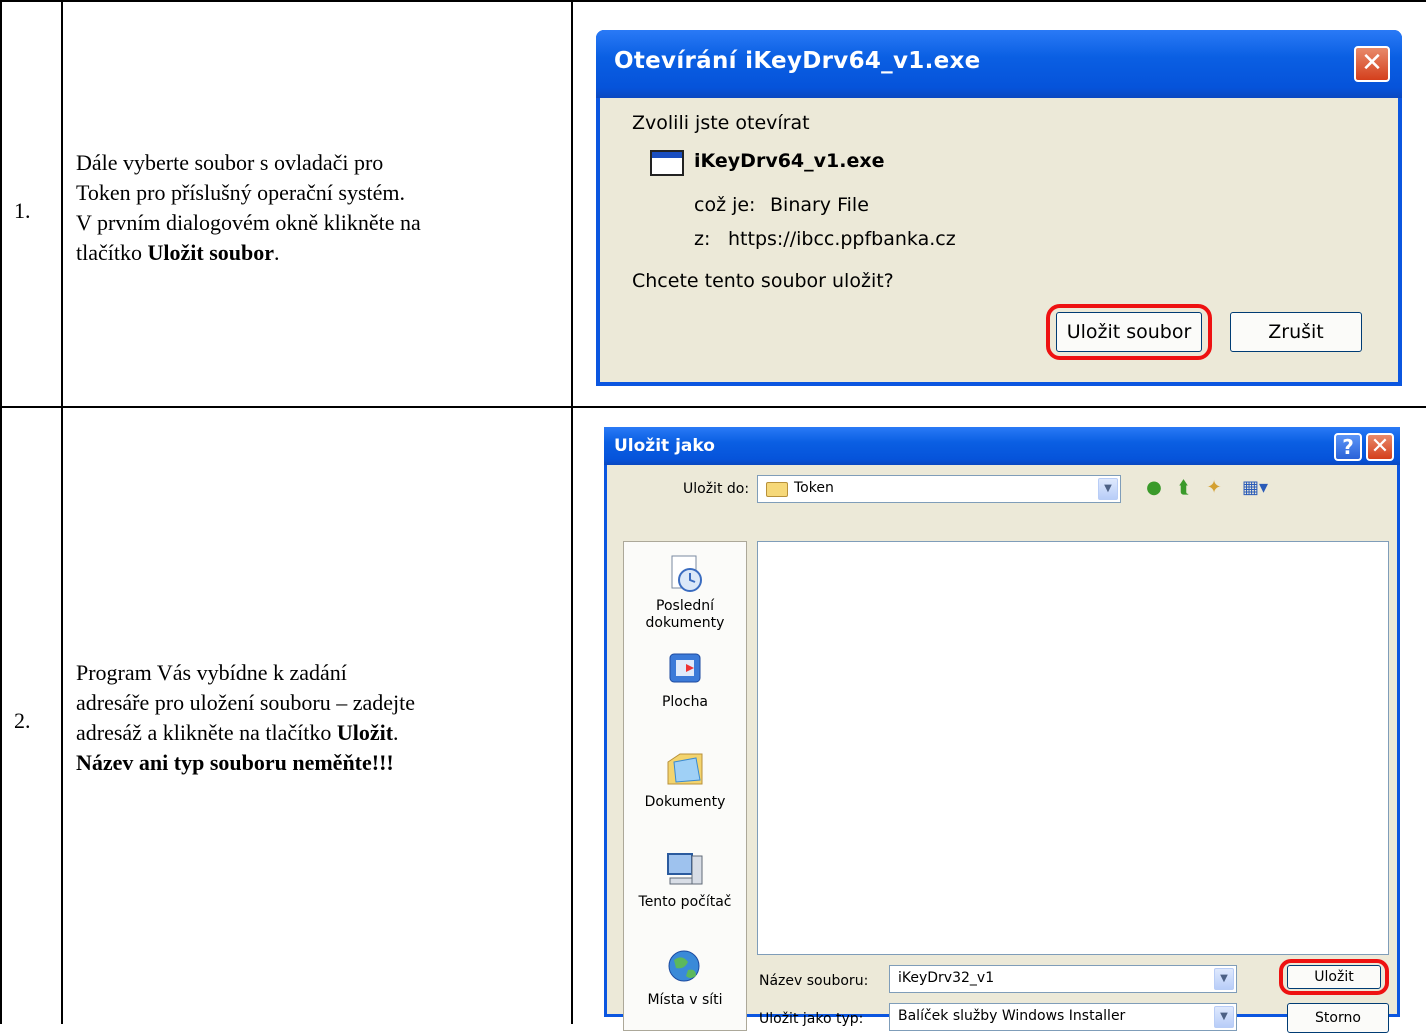  I want to click on back-icon: ●, so click(1154, 488).